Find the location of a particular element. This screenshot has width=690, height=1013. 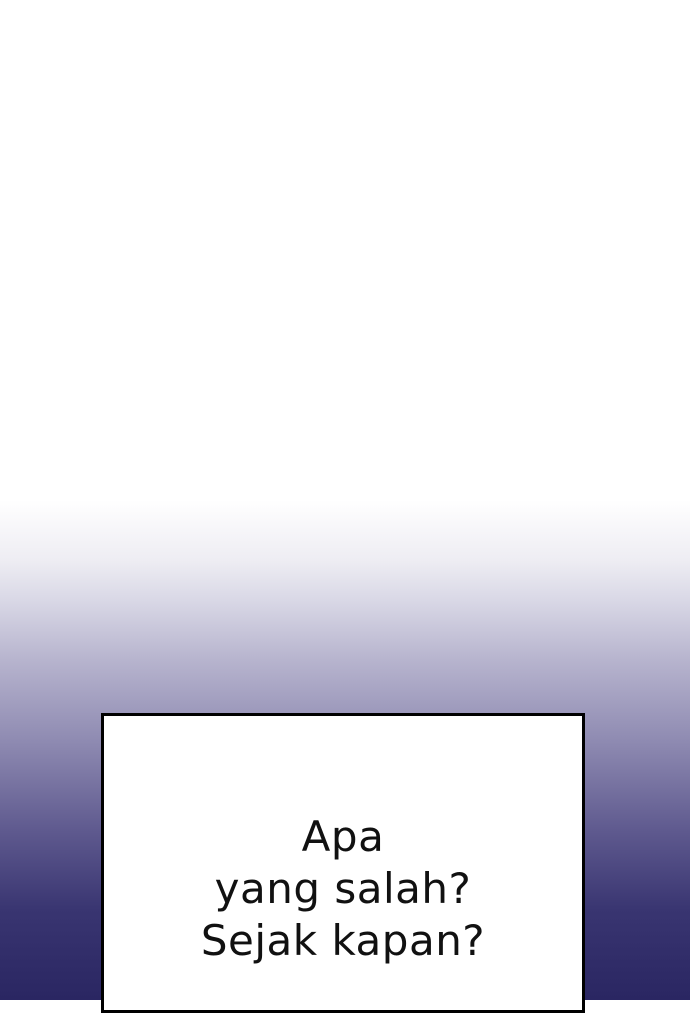

caption-line-1: Apa is located at coordinates (343, 836).